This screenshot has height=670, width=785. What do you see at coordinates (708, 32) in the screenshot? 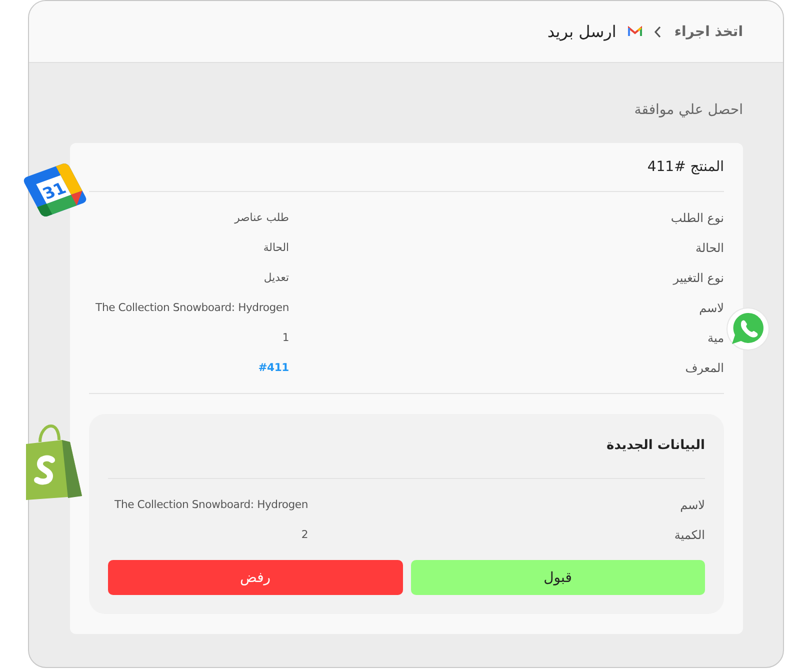
I see `breadcrumb-link: اتخذ اجراء` at bounding box center [708, 32].